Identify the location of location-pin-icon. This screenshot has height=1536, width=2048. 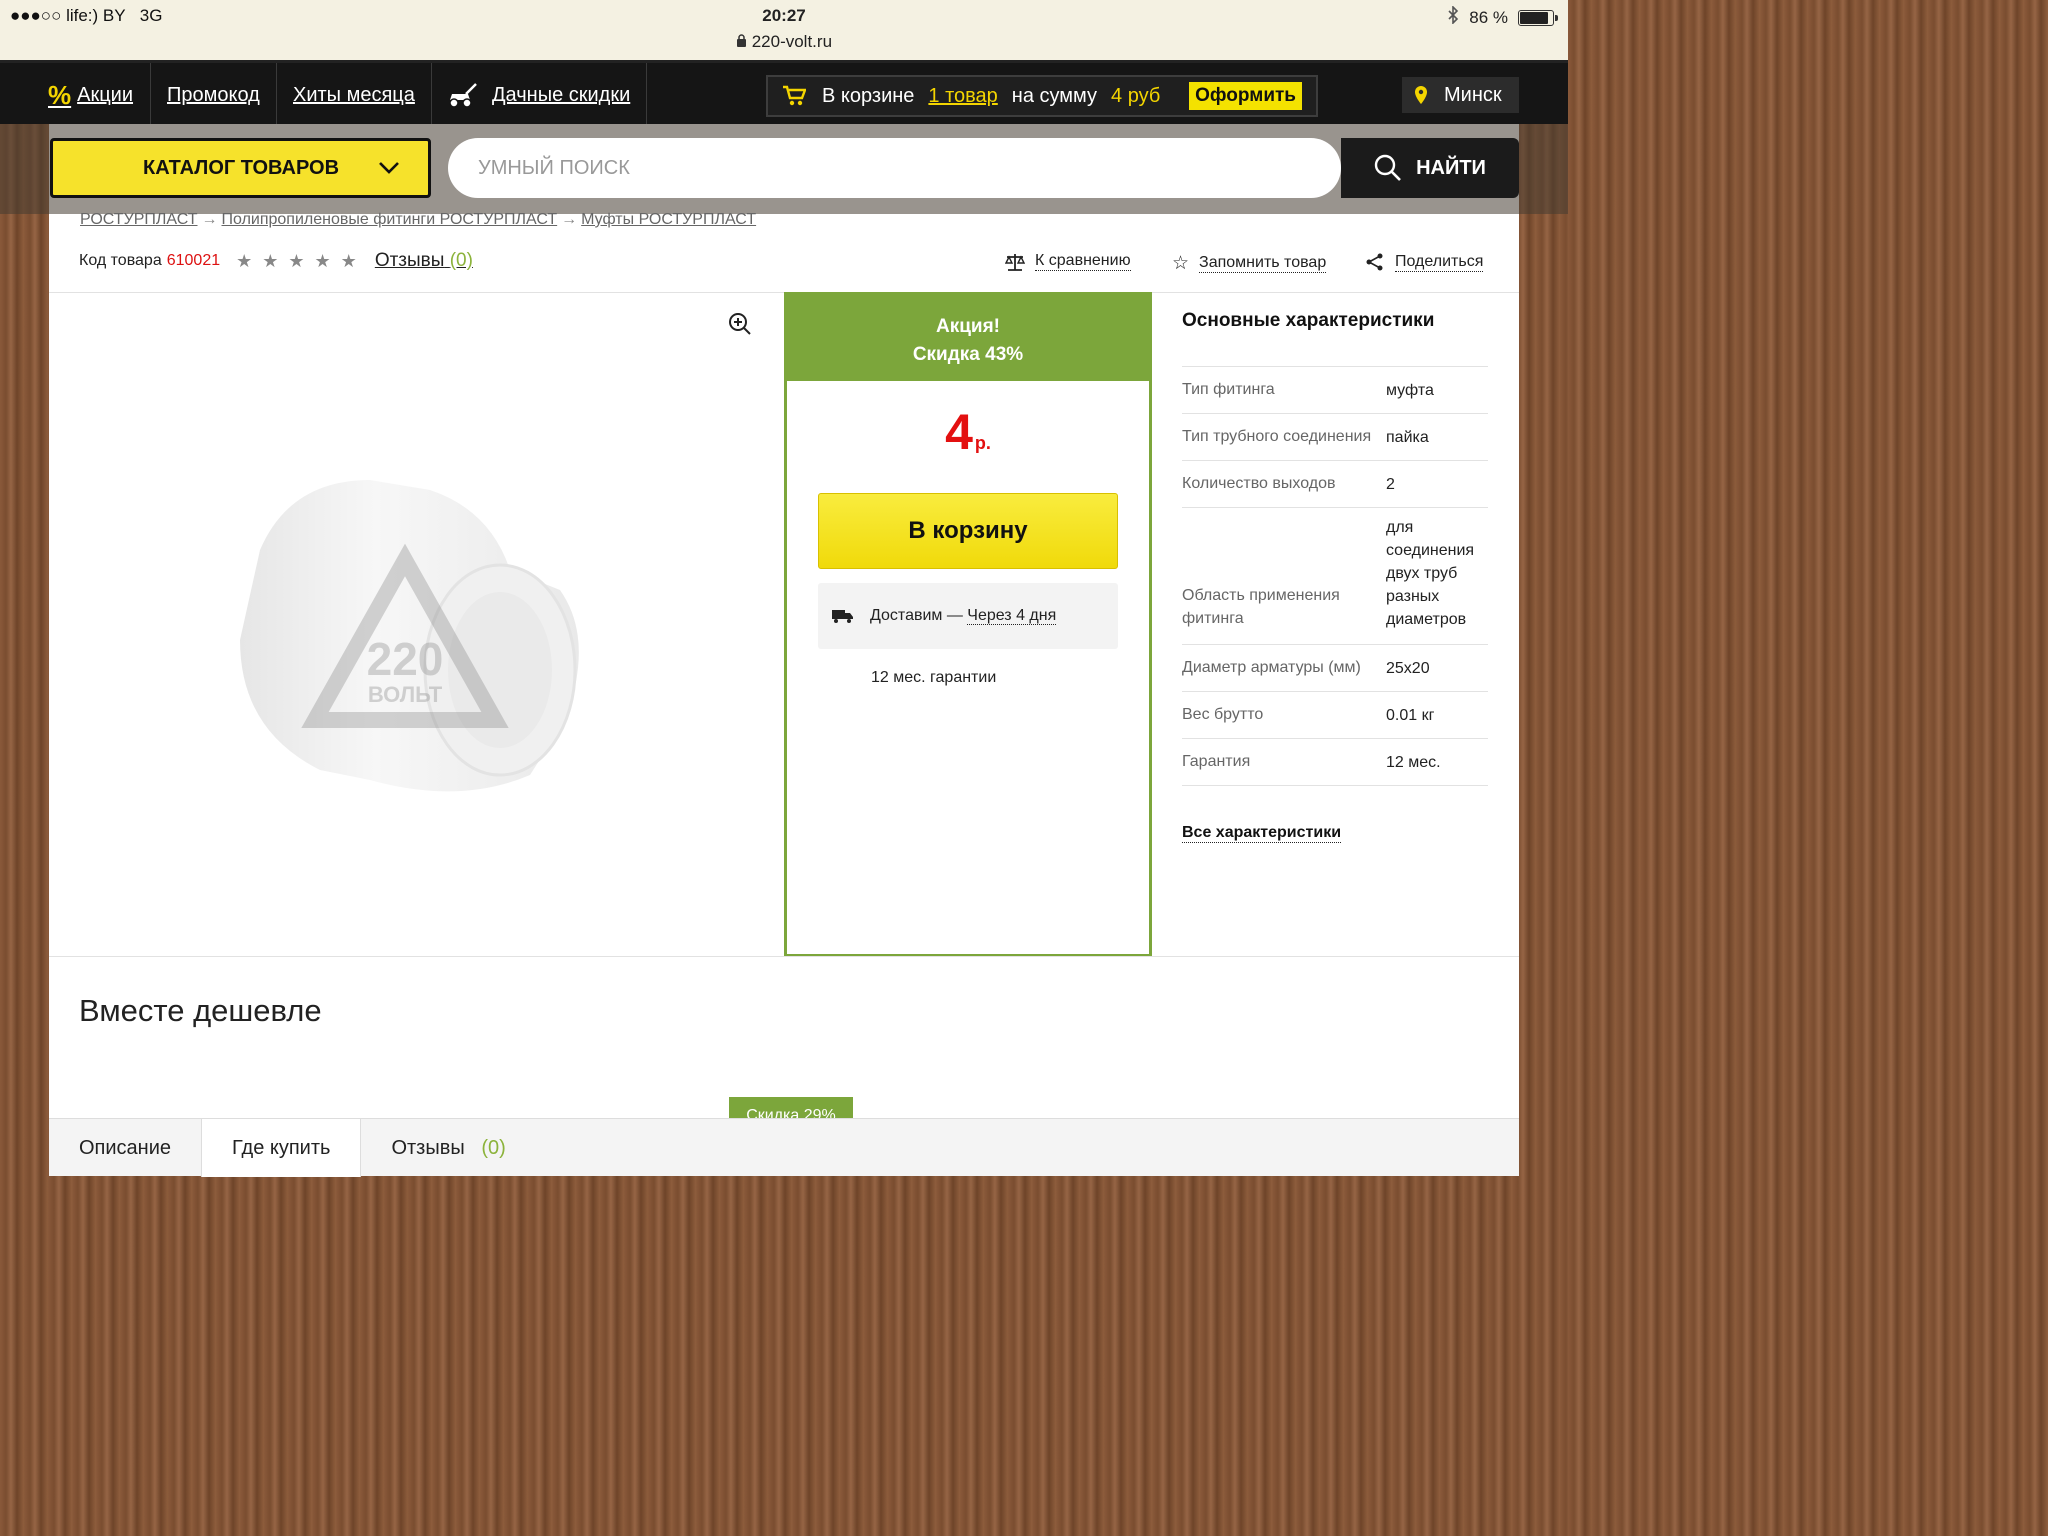
(1421, 95).